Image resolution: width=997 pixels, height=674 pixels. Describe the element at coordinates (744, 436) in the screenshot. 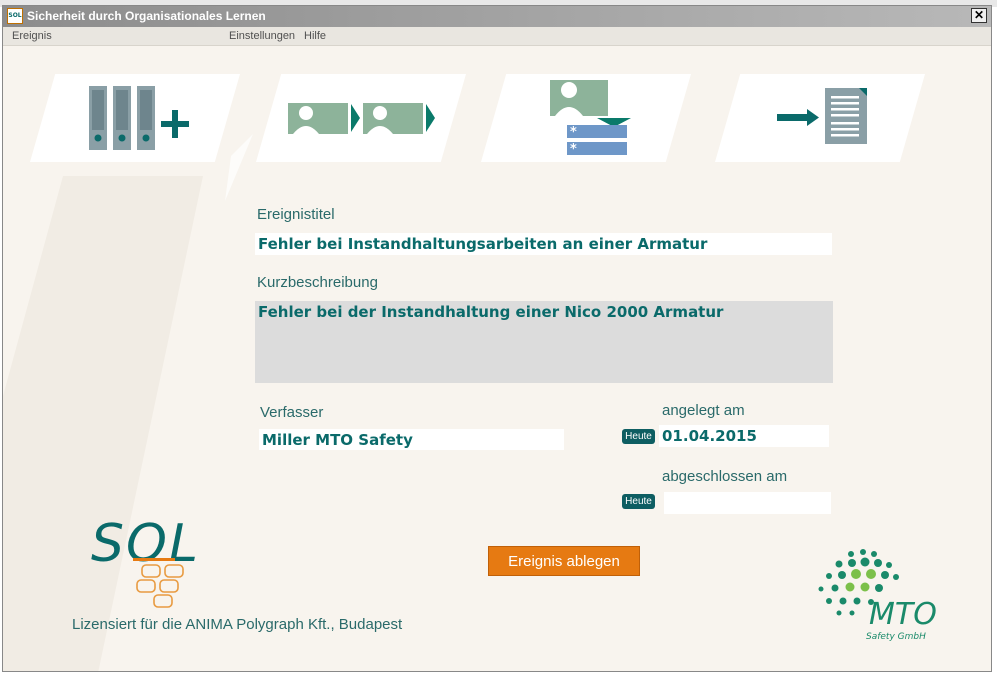

I see `created-date-field: 01.04.2015` at that location.